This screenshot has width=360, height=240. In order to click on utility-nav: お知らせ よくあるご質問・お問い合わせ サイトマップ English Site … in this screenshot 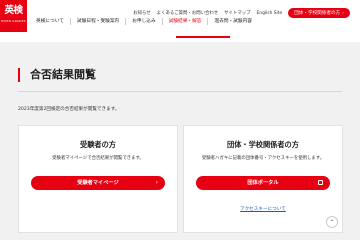, I will do `click(241, 13)`.